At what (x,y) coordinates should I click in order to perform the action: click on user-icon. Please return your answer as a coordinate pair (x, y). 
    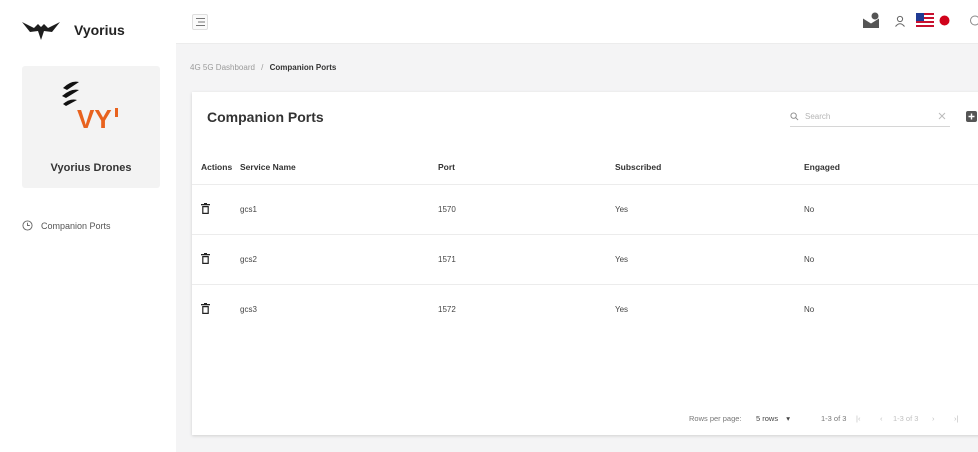
    Looking at the image, I should click on (900, 21).